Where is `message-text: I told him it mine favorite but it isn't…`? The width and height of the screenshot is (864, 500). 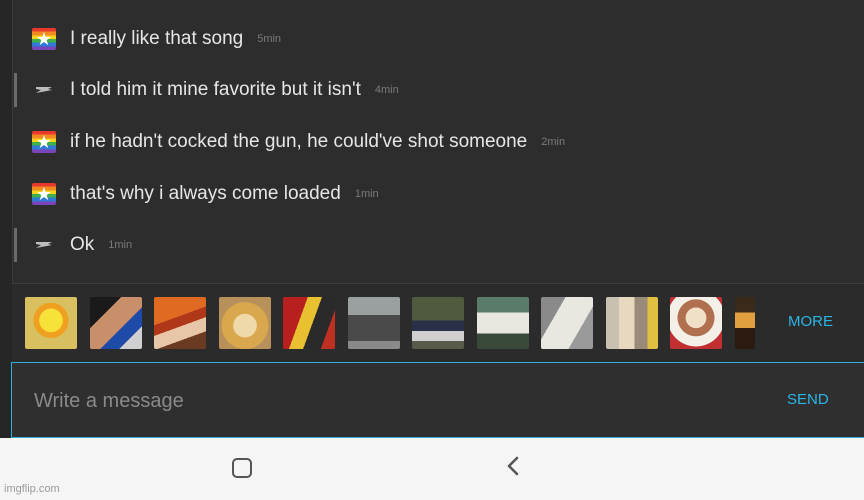
message-text: I told him it mine favorite but it isn't… is located at coordinates (234, 90).